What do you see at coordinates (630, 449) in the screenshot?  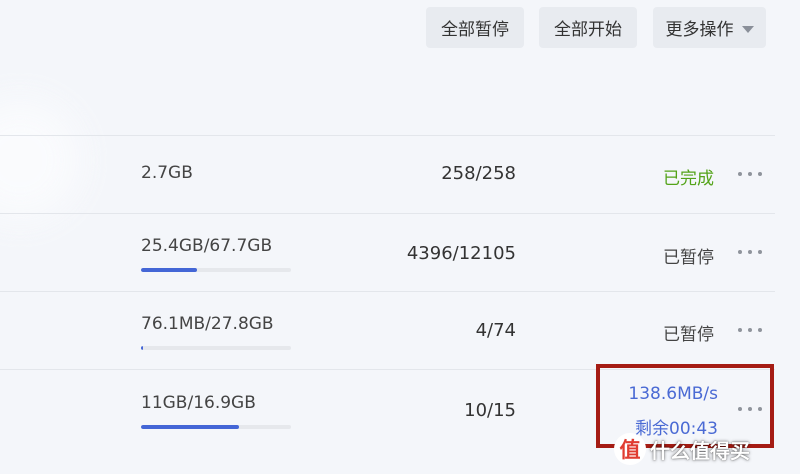 I see `watermark-logo-icon: 值` at bounding box center [630, 449].